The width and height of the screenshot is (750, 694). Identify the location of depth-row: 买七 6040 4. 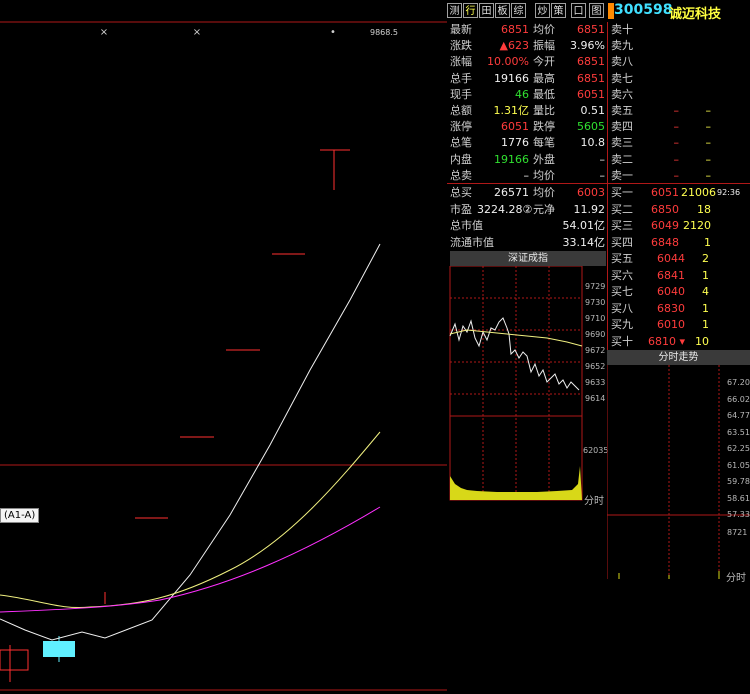
(678, 292).